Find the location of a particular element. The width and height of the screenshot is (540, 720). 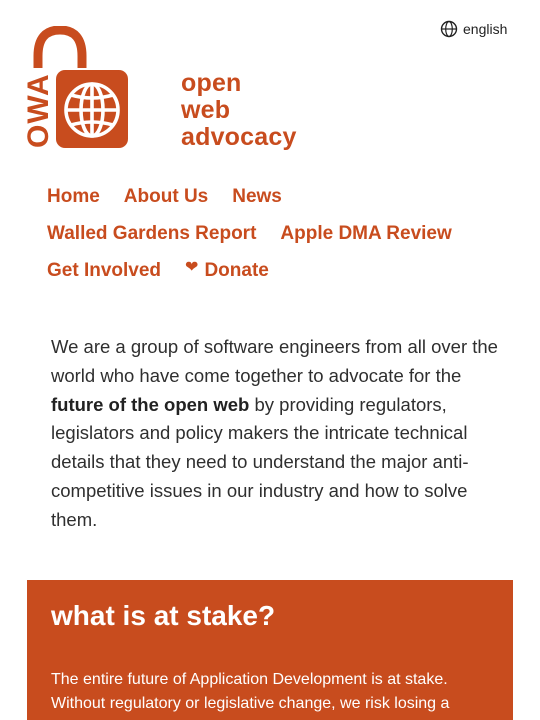

brand-line-web: web is located at coordinates (206, 110).